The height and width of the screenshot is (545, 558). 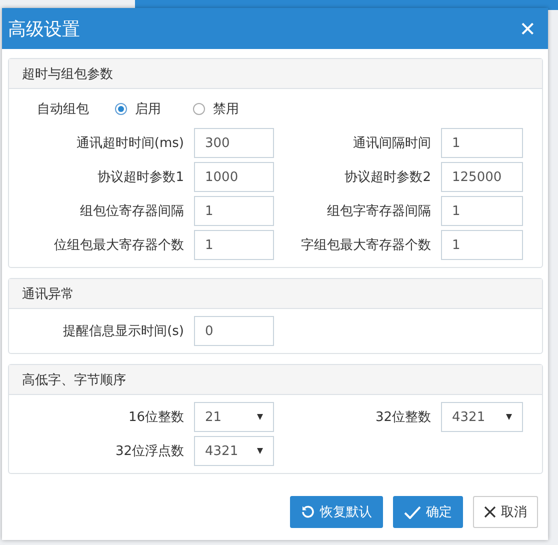 I want to click on input-field: 300, so click(x=234, y=143).